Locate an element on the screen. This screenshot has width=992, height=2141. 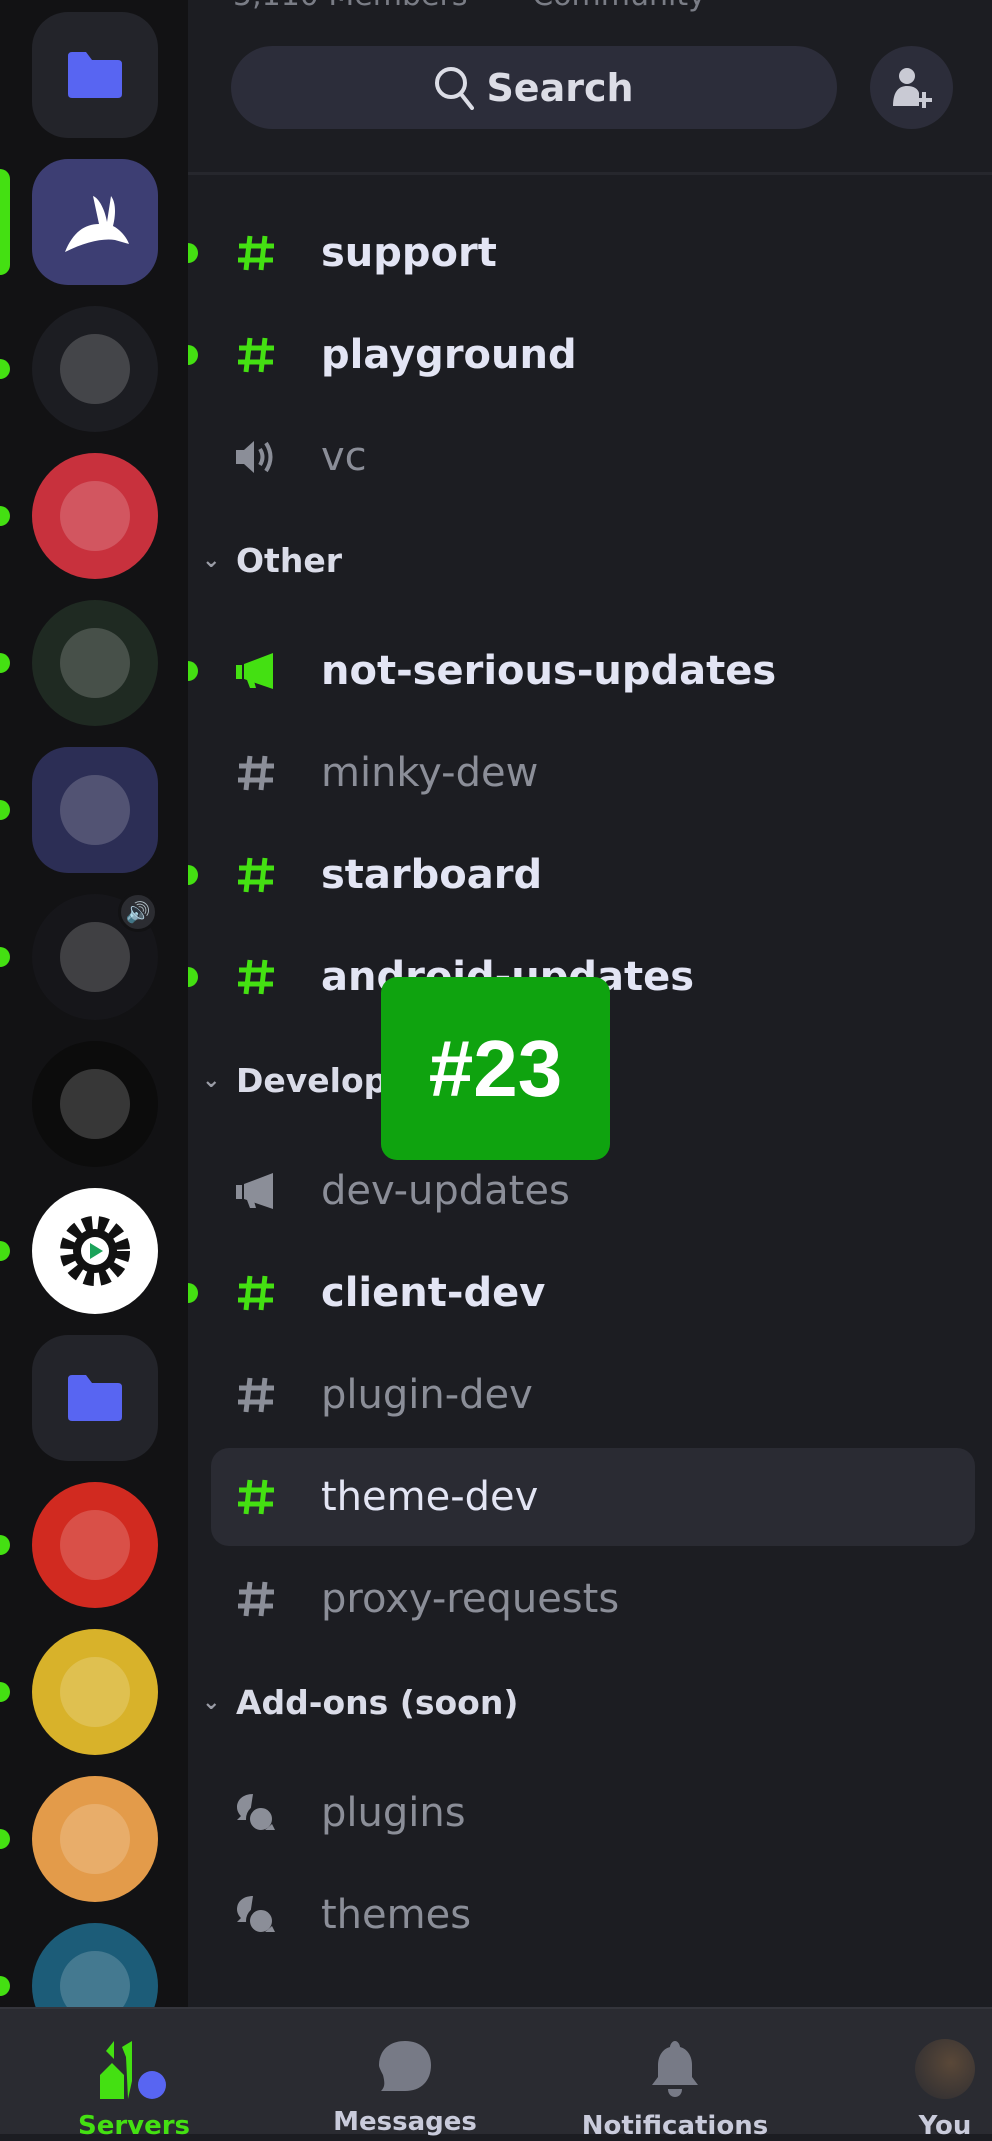
folder-icon is located at coordinates (95, 75).